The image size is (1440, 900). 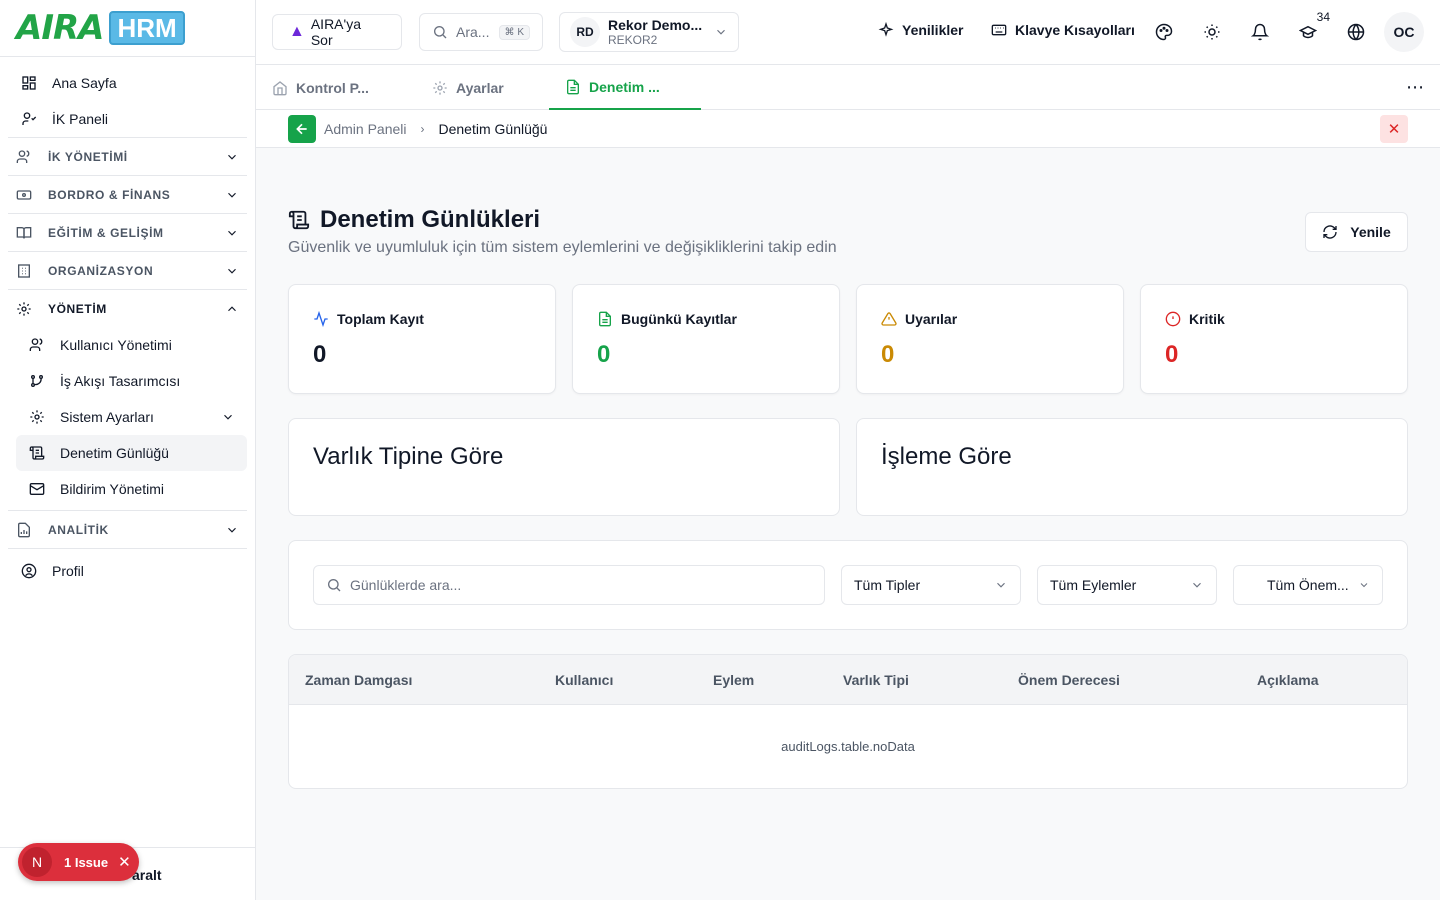 I want to click on sidebar-item-workflow-designer: İş Akışı Tasarımcısı, so click(x=131, y=381).